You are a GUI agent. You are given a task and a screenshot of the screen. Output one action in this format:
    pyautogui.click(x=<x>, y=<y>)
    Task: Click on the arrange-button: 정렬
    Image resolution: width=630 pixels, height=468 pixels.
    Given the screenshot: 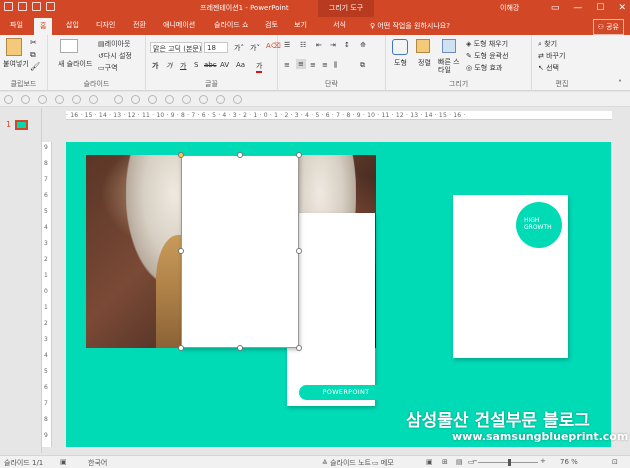 What is the action you would take?
    pyautogui.click(x=424, y=63)
    